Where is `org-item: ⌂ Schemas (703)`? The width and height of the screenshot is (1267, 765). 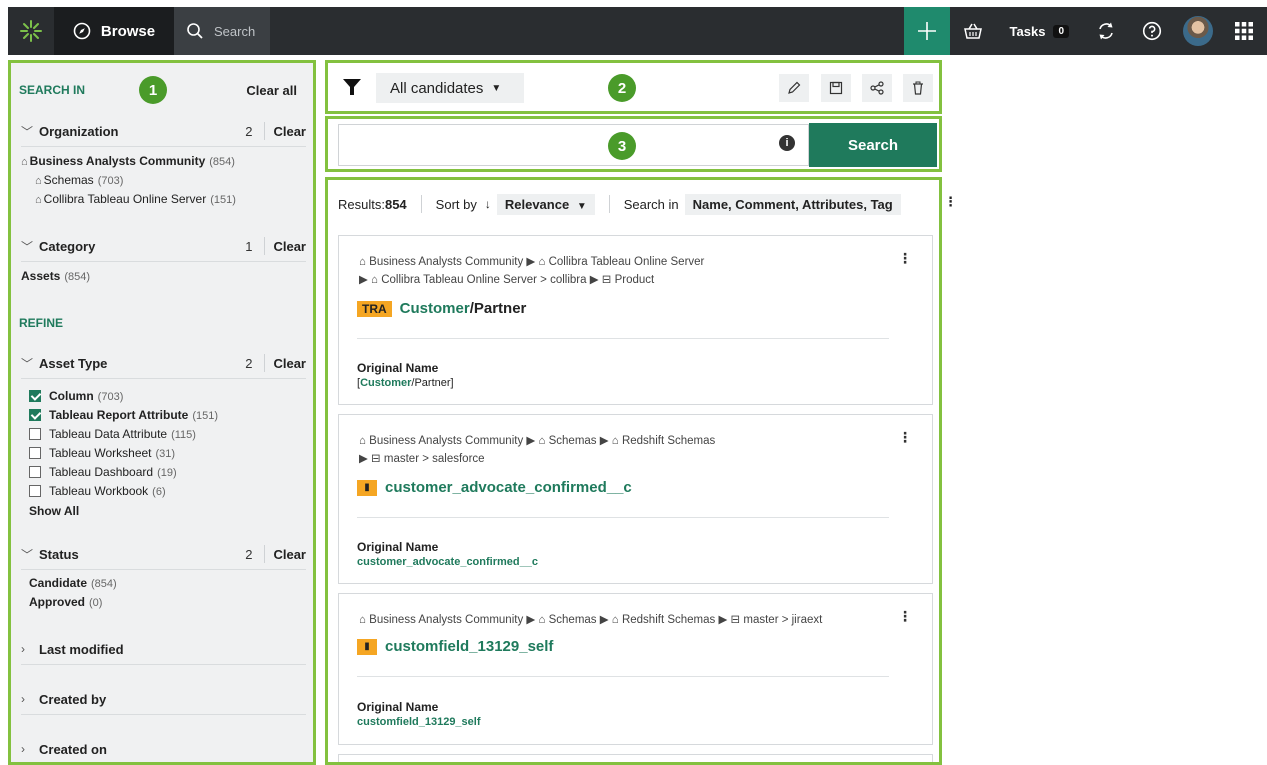 org-item: ⌂ Schemas (703) is located at coordinates (79, 180).